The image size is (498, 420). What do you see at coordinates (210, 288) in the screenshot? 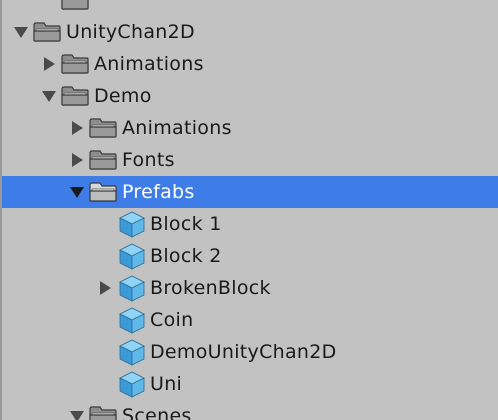
I see `tree-item-label: BrokenBlock` at bounding box center [210, 288].